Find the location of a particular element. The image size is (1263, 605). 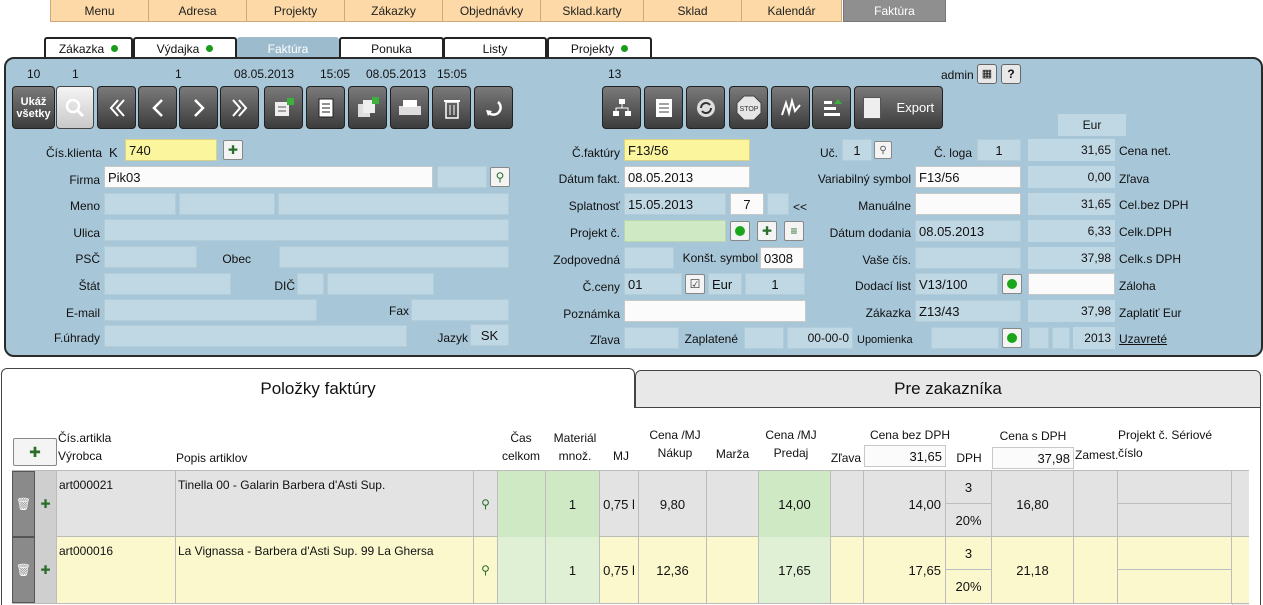

top-tab-faktura: Faktúra is located at coordinates (894, 11).